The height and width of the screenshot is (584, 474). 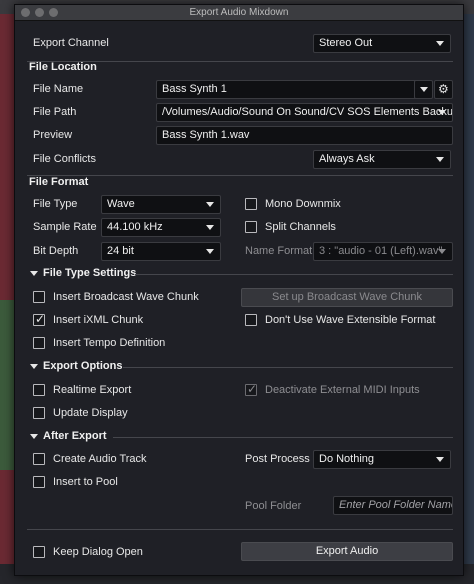 What do you see at coordinates (350, 320) in the screenshot?
I see `dont-use-wave-extensible-label: Don't Use Wave Extensible Format` at bounding box center [350, 320].